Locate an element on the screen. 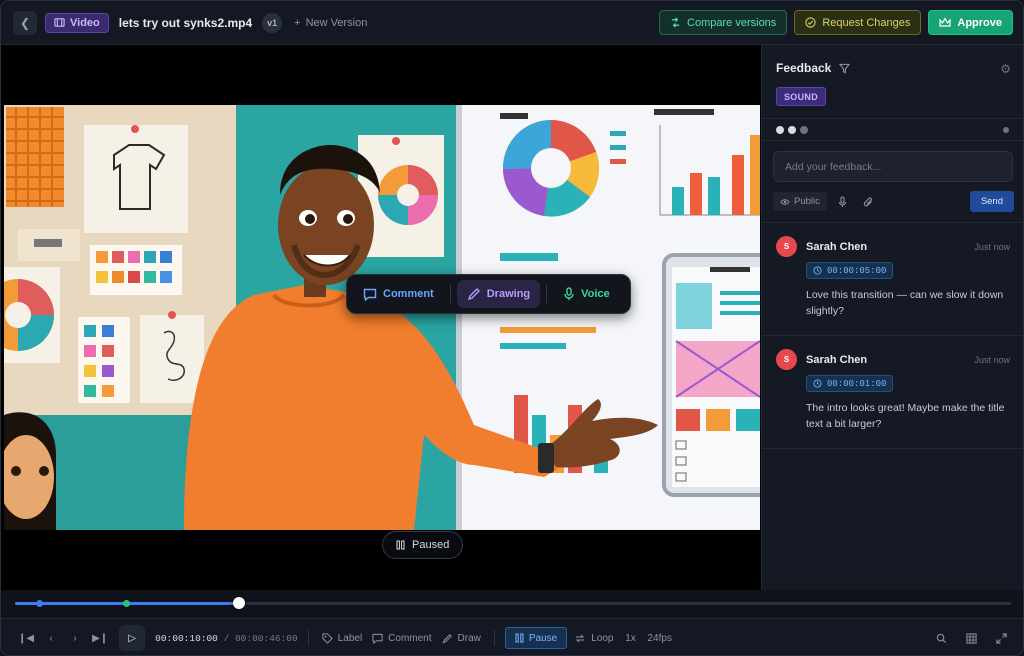 This screenshot has width=1024, height=656. approve-button: Approve is located at coordinates (970, 22).